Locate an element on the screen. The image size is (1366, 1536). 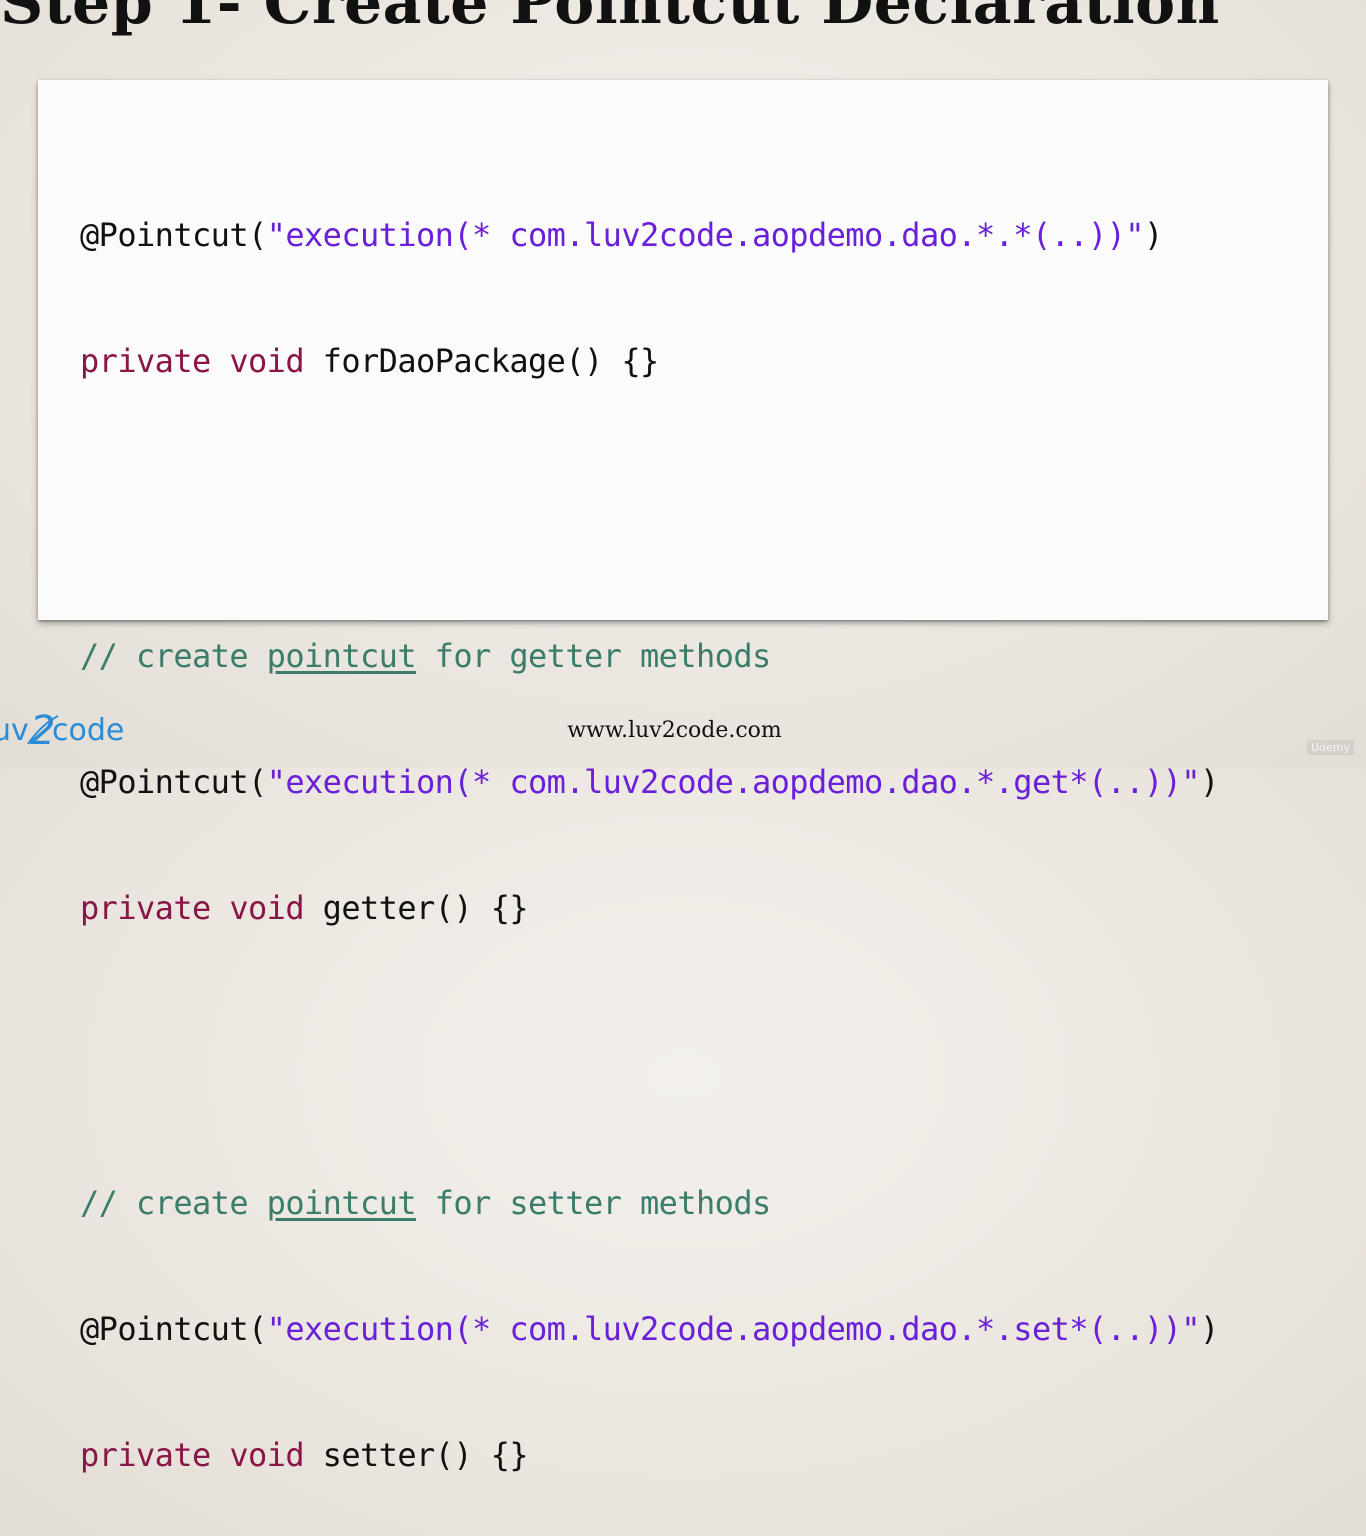
code-line-comment-3: // create pointcut for setter methods is located at coordinates (649, 1203).